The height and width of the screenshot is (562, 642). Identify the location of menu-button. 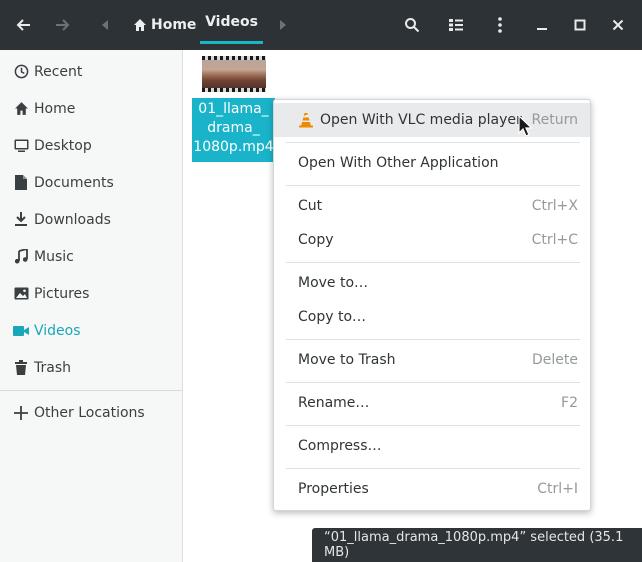
(500, 25).